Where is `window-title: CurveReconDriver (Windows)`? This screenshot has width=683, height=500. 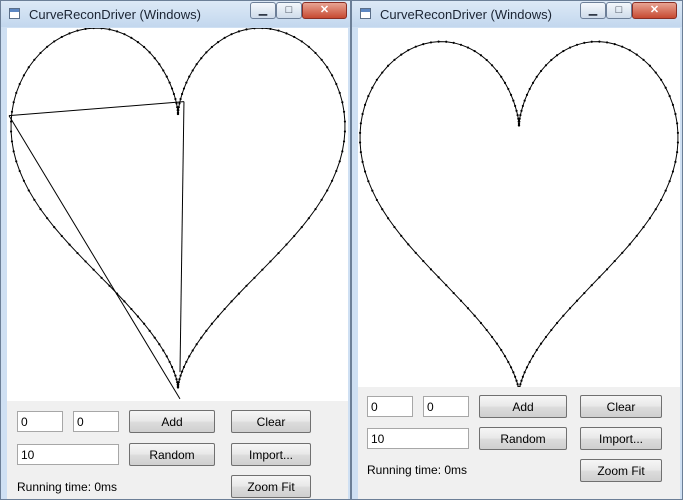 window-title: CurveReconDriver (Windows) is located at coordinates (466, 14).